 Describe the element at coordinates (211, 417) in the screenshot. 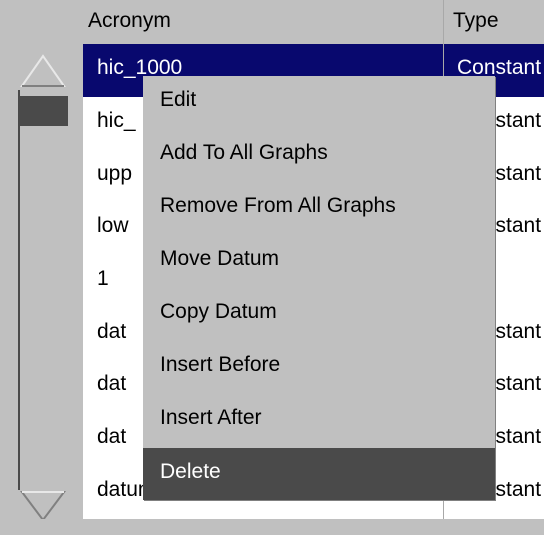

I see `menu-item-label: Insert After` at that location.